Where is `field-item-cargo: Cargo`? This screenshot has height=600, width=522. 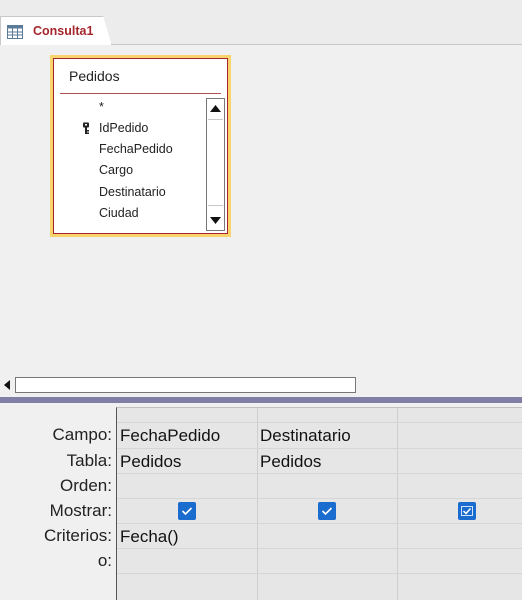
field-item-cargo: Cargo is located at coordinates (133, 170).